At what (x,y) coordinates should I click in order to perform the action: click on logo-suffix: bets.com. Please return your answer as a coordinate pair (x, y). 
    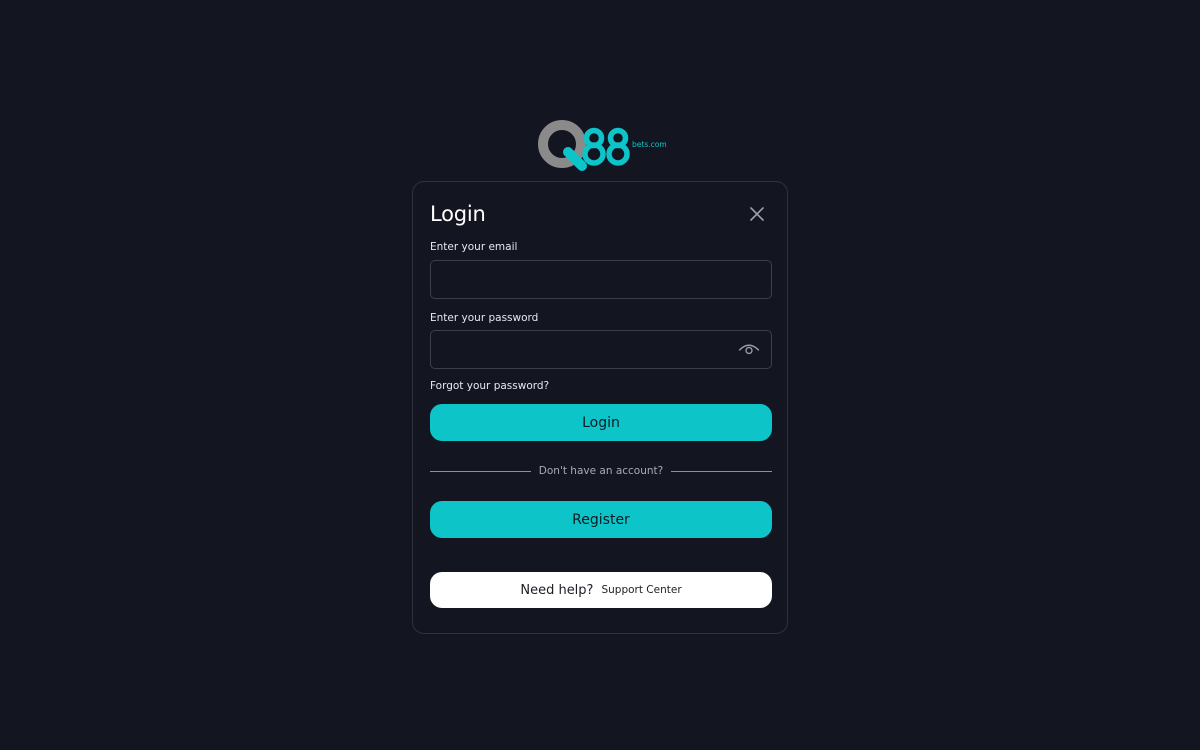
    Looking at the image, I should click on (649, 144).